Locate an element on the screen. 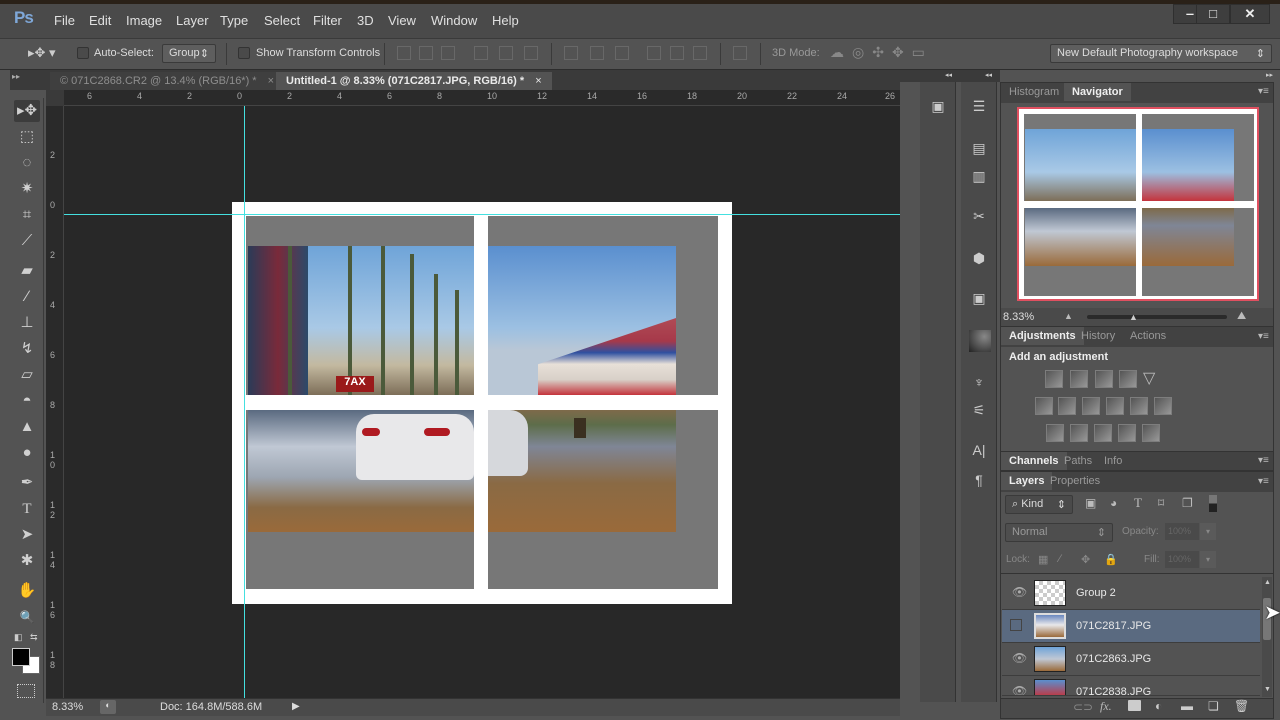  quick-mask-icon is located at coordinates (26, 691).